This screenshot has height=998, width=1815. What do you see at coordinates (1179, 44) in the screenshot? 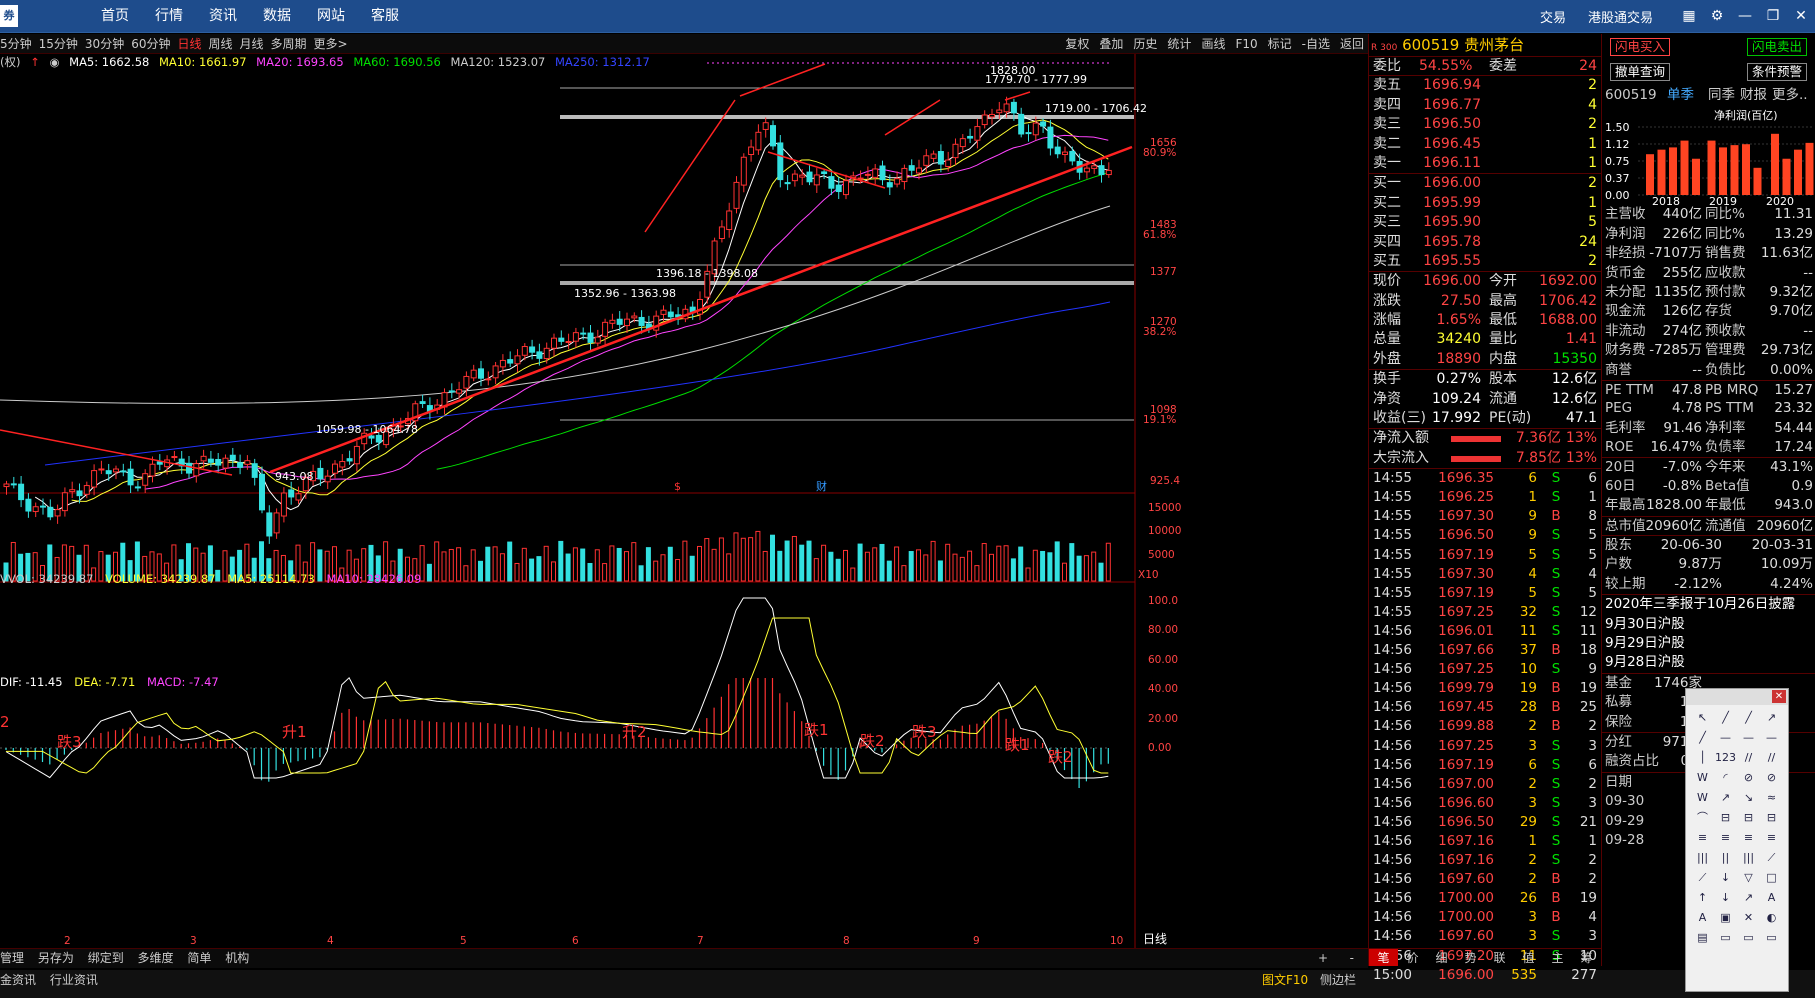
I see `tool-stats: 统计` at bounding box center [1179, 44].